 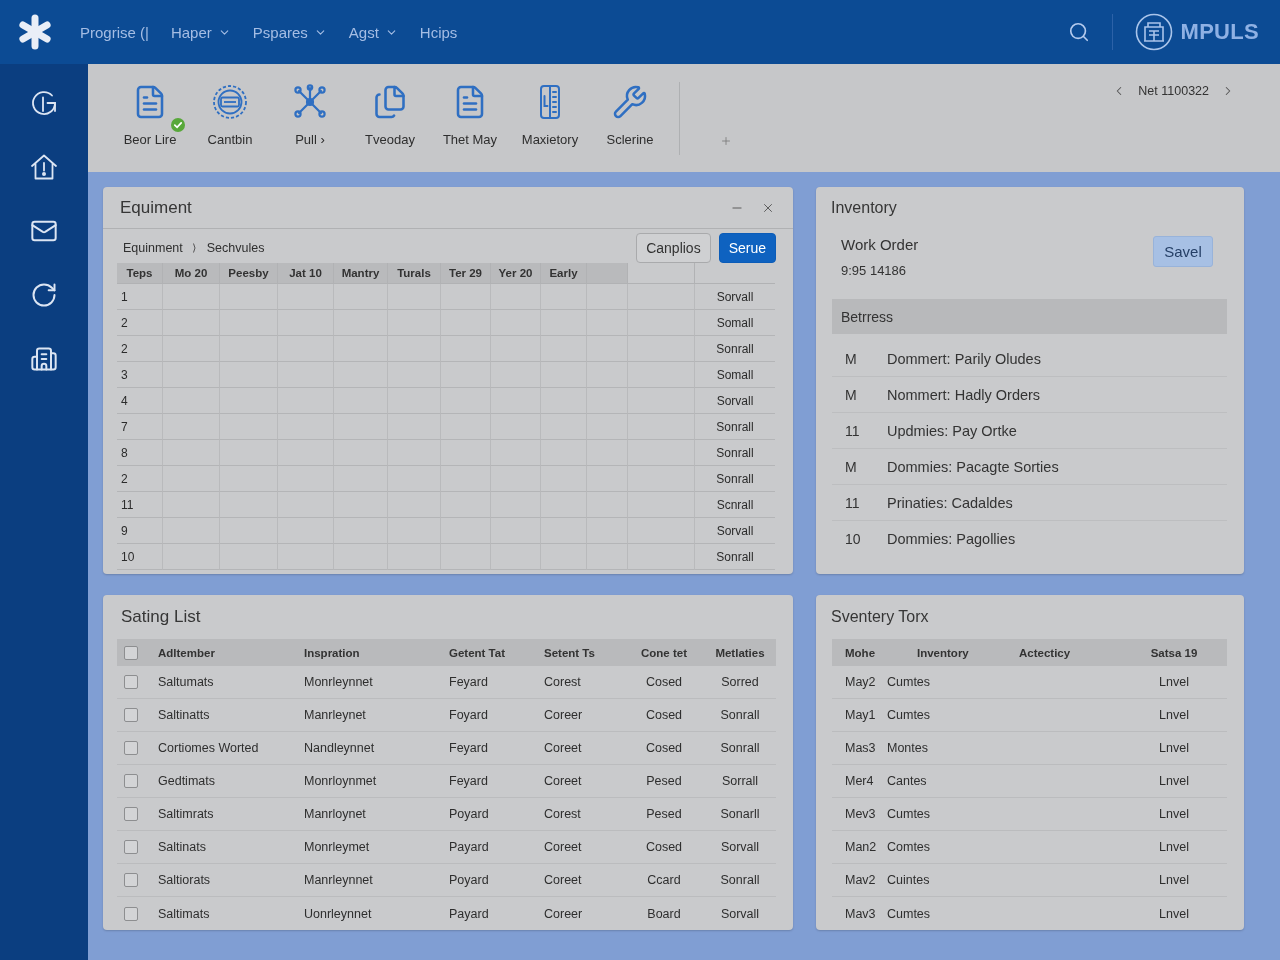 What do you see at coordinates (376, 781) in the screenshot?
I see `table-cell: Monrloynmet` at bounding box center [376, 781].